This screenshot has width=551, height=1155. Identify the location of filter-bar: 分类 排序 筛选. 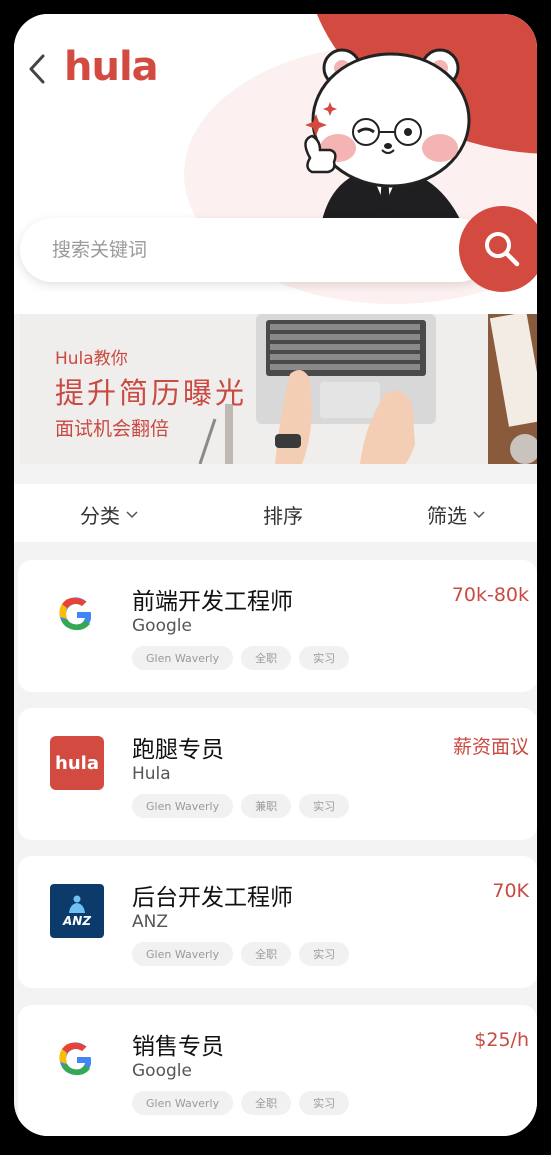
(275, 513).